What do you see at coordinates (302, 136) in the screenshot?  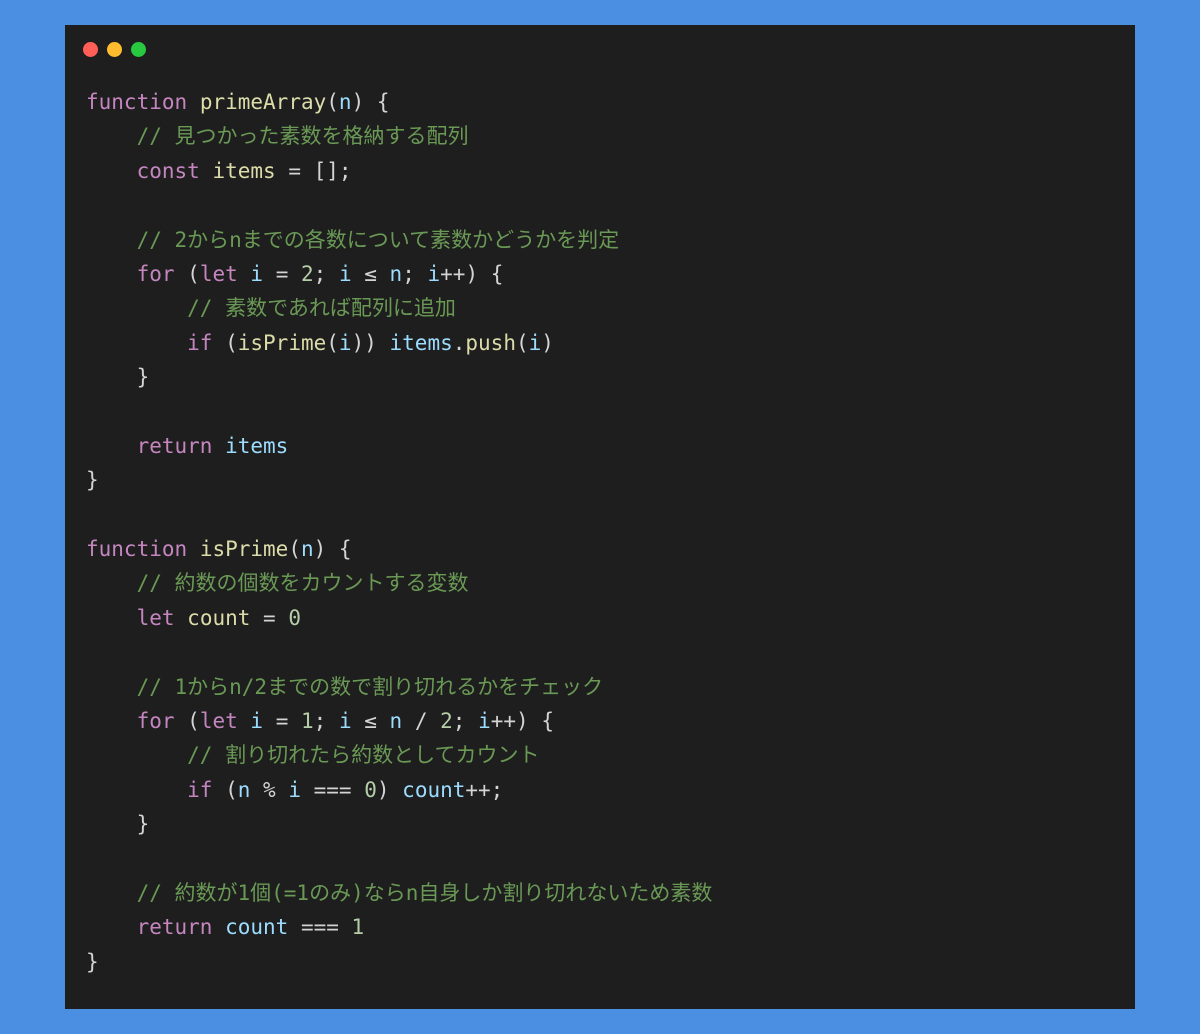 I see `code-token-comment: // 見つかった素数を格納する配列` at bounding box center [302, 136].